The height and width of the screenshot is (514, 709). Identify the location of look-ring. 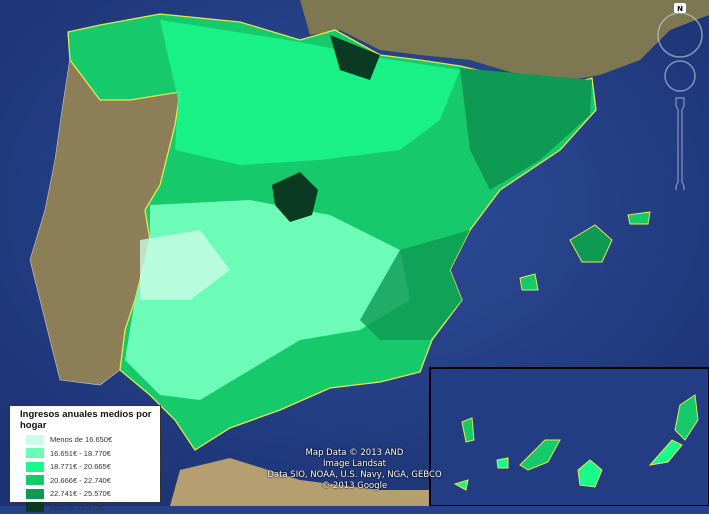
(680, 35).